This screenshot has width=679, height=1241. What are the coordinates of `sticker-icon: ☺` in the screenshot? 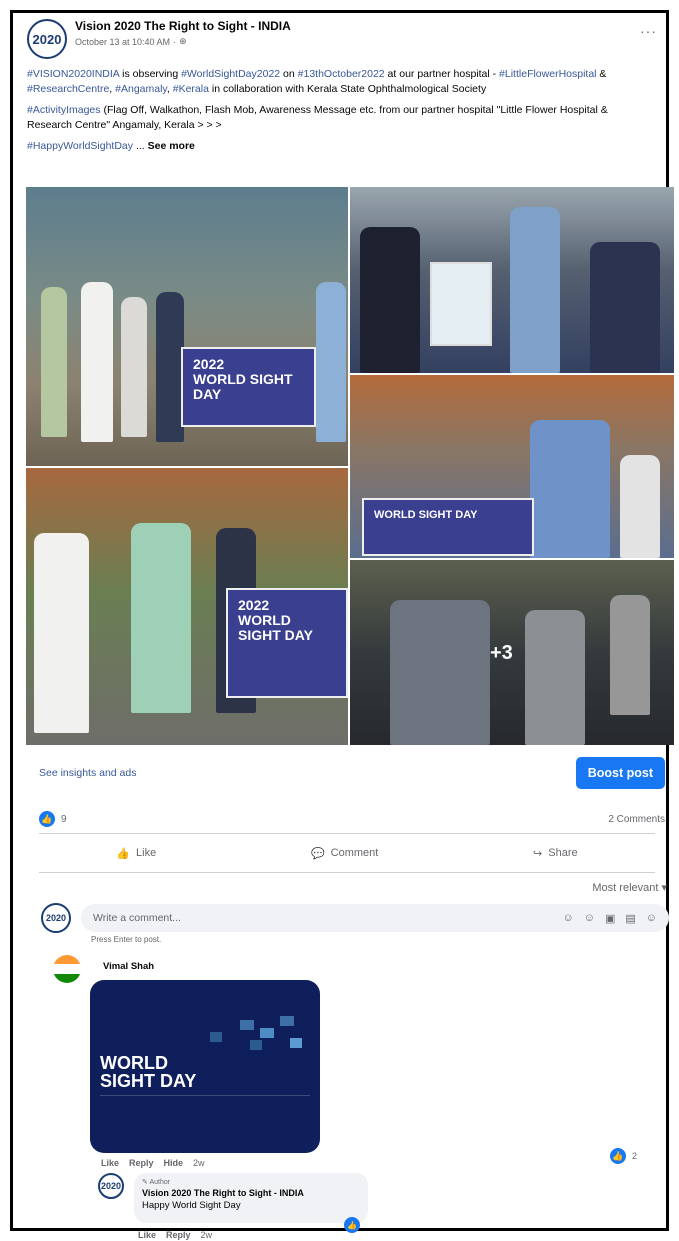 It's located at (651, 918).